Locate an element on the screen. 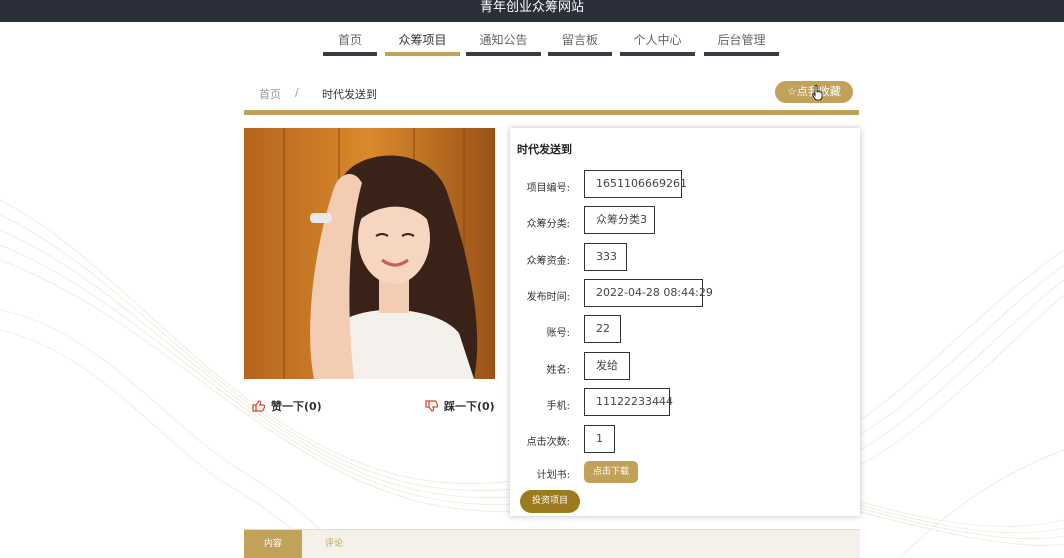  field-label-phone: 手机: is located at coordinates (558, 406).